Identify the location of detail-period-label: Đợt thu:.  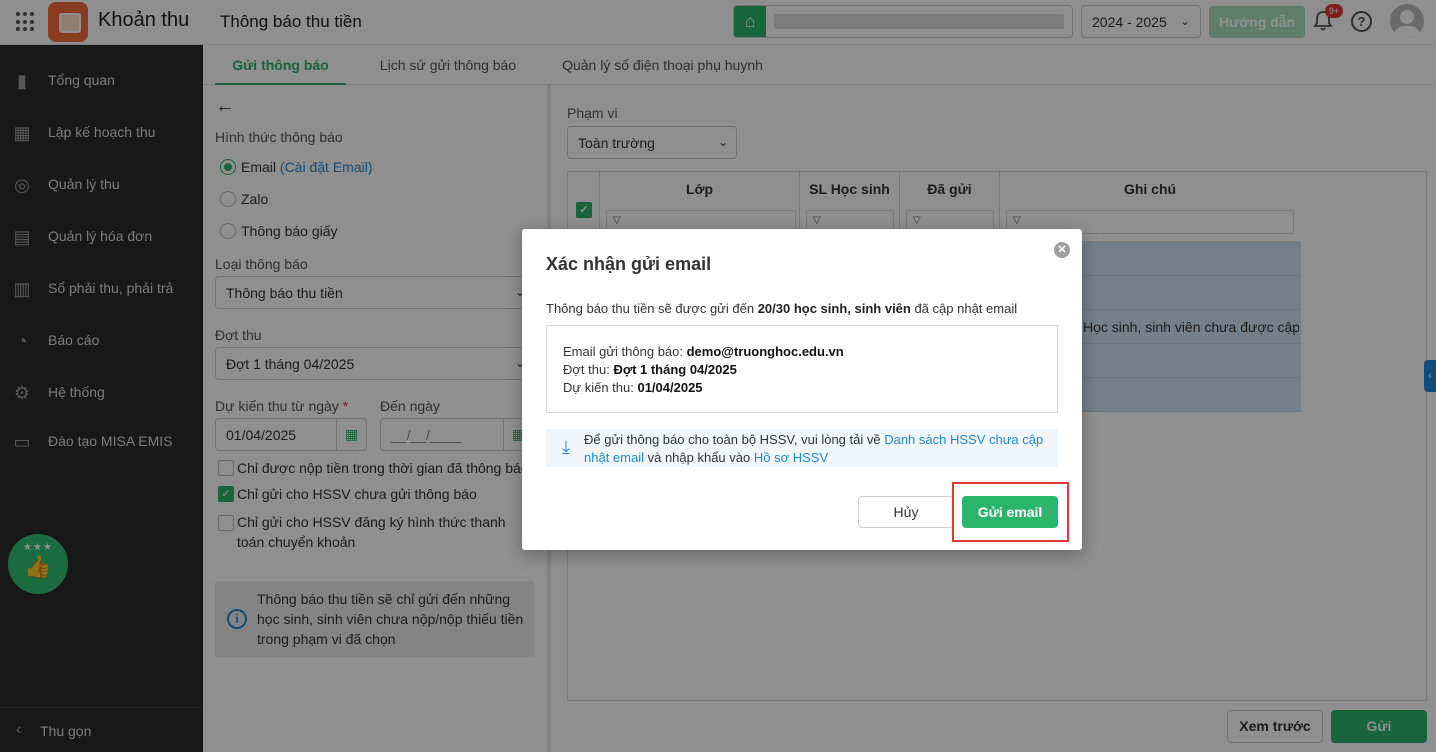
(588, 369).